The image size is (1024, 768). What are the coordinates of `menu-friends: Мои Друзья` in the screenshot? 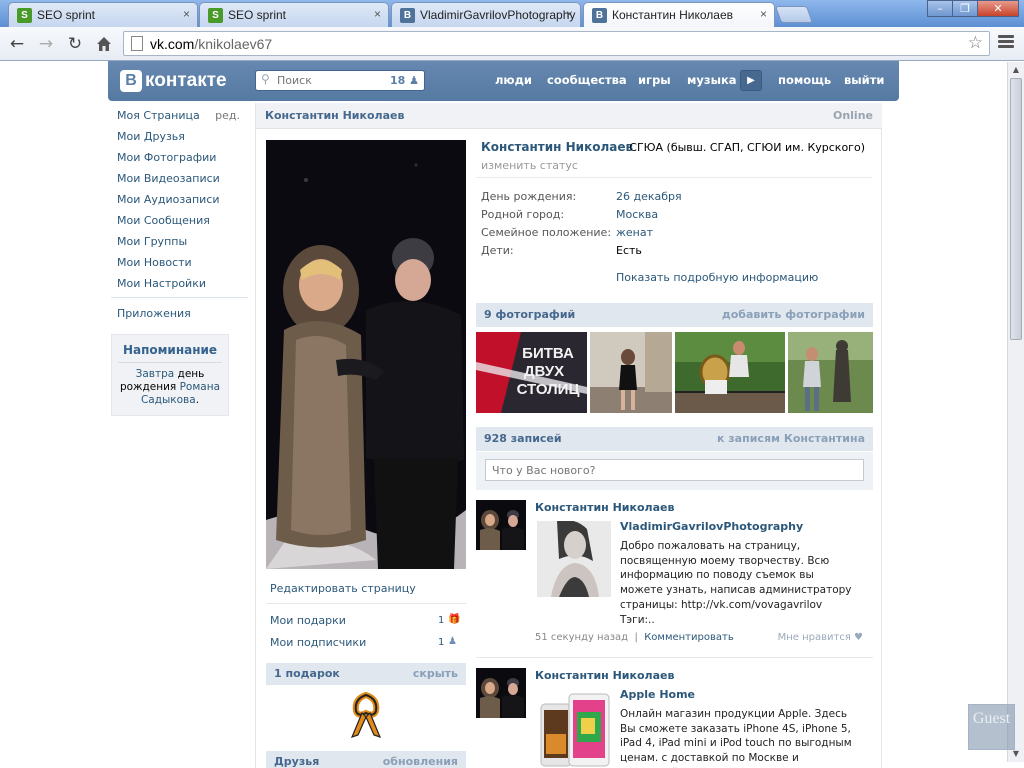 It's located at (179, 136).